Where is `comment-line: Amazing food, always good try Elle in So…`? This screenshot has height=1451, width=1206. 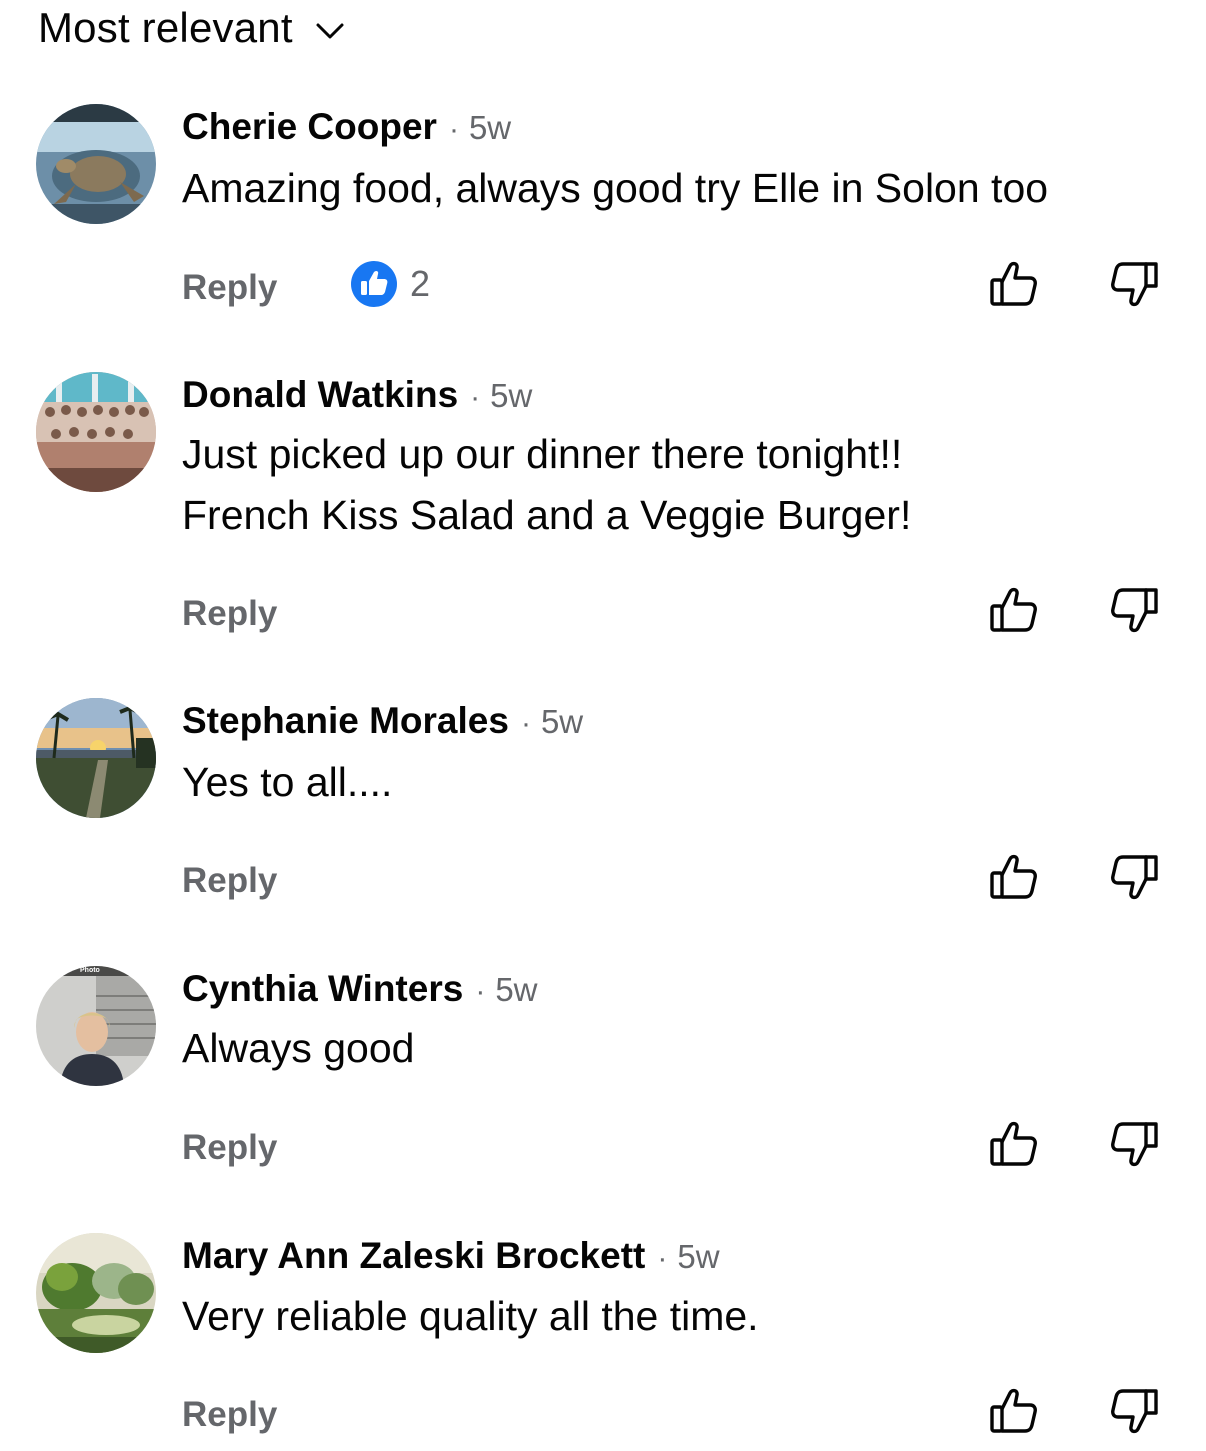
comment-line: Amazing food, always good try Elle in So… is located at coordinates (615, 188).